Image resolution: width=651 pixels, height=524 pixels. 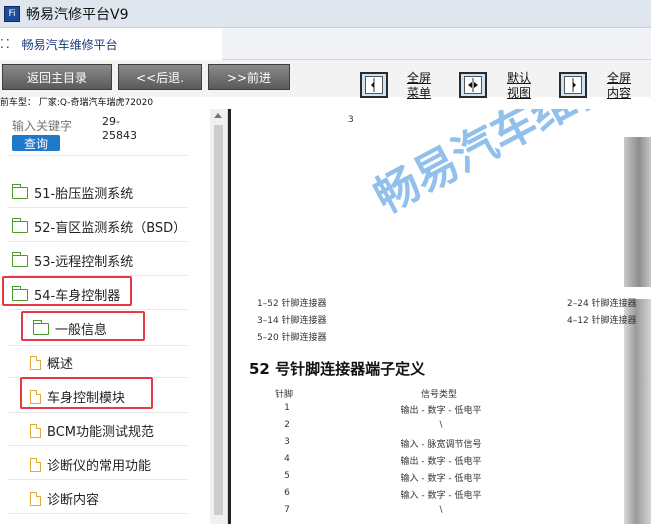 What do you see at coordinates (57, 77) in the screenshot?
I see `back-to-main-button: 返回主目录` at bounding box center [57, 77].